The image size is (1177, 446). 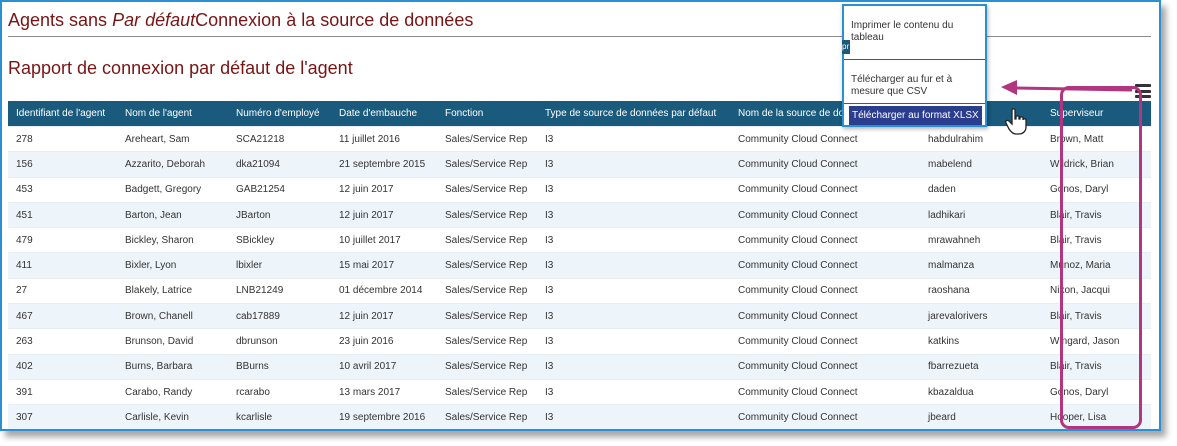 I want to click on table-cell: Bickley, Sharon, so click(x=172, y=240).